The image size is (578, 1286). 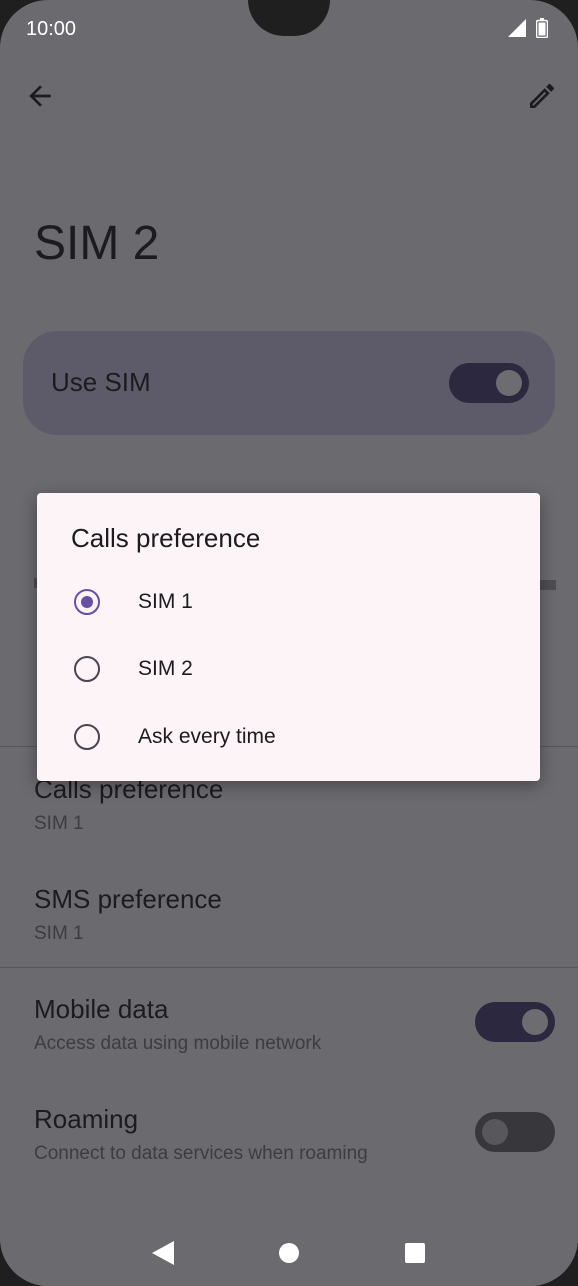 What do you see at coordinates (517, 28) in the screenshot?
I see `signal-icon` at bounding box center [517, 28].